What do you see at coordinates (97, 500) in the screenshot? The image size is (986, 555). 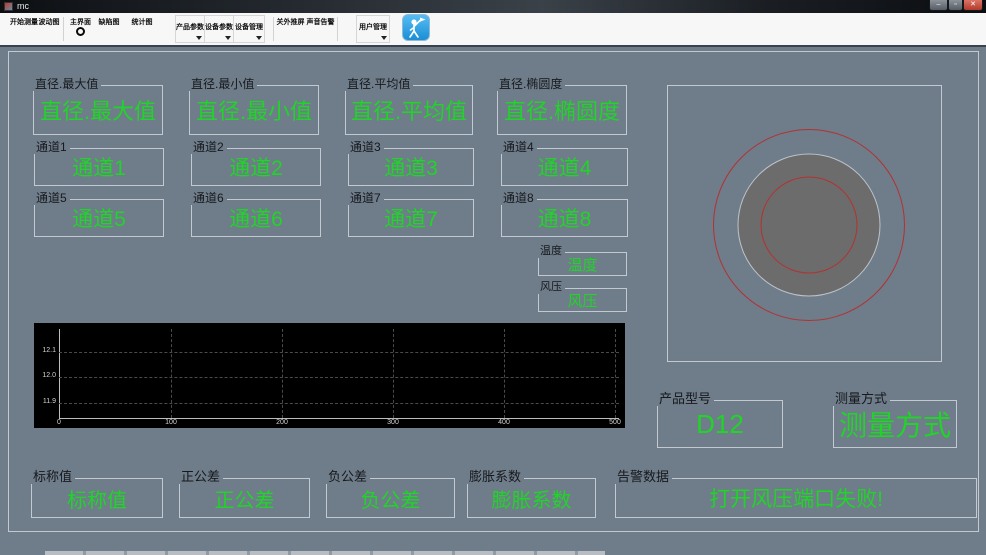 I see `param-value: 标称值` at bounding box center [97, 500].